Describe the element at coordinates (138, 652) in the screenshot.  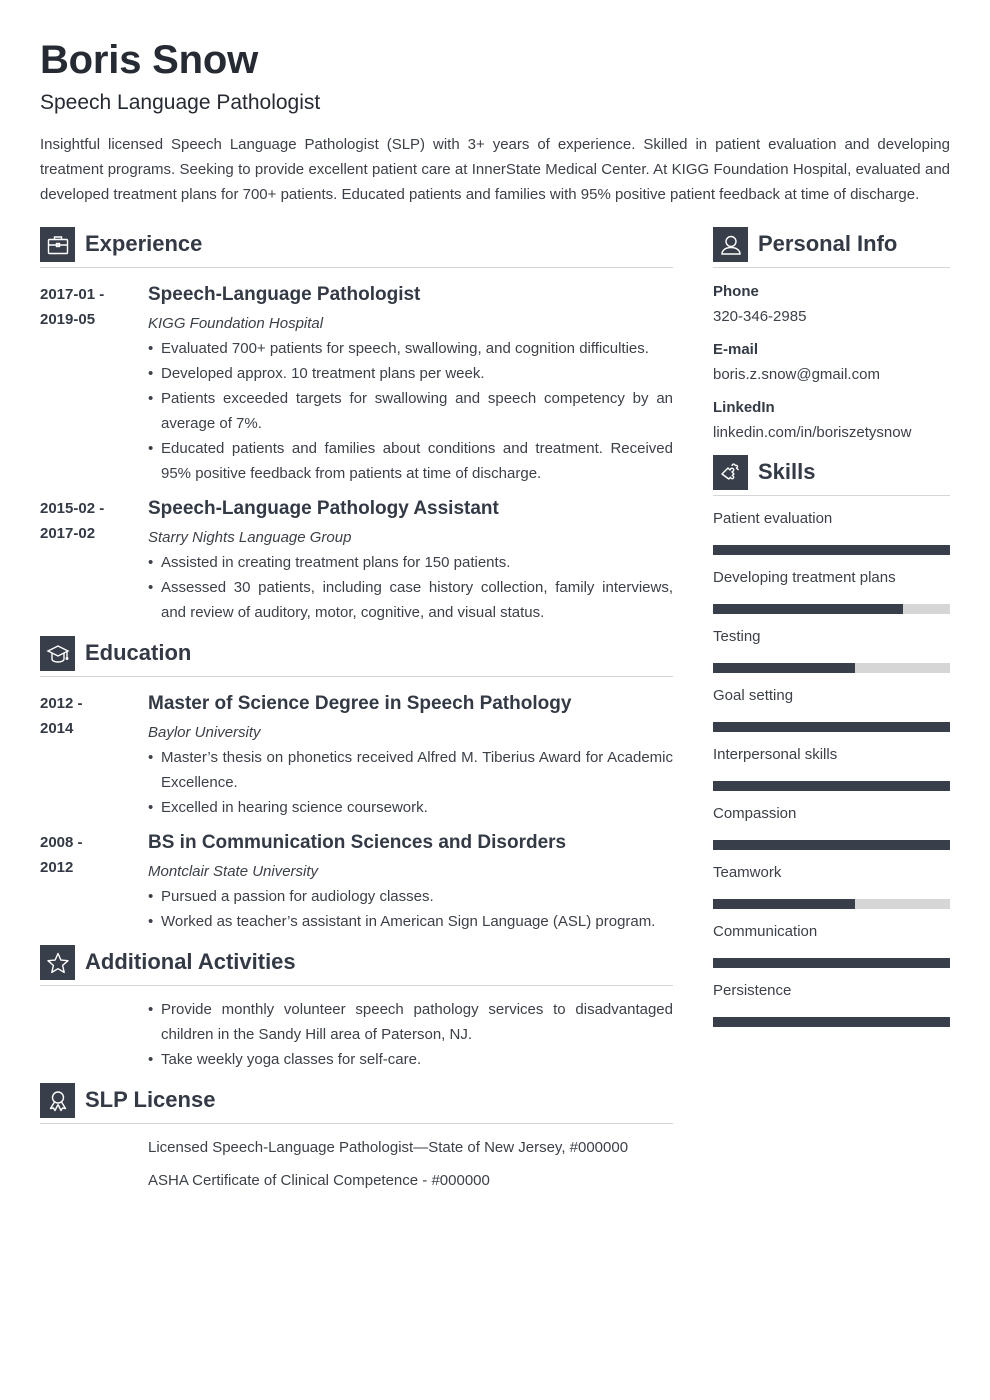
I see `section-title: Education` at that location.